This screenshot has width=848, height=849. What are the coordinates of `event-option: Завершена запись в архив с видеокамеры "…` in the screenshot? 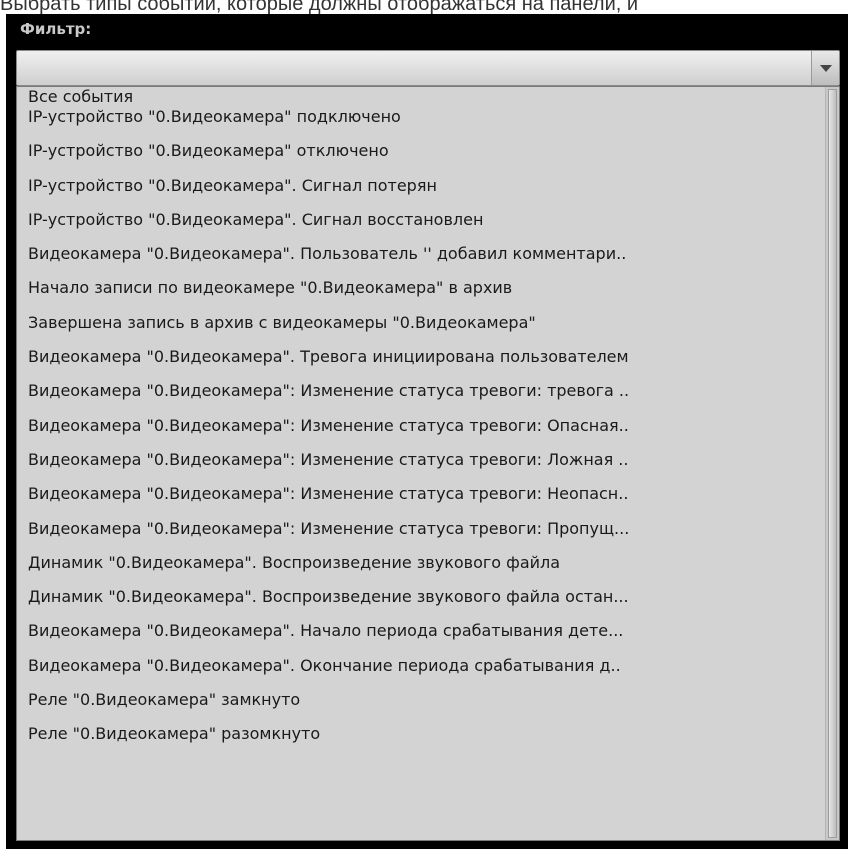 It's located at (421, 330).